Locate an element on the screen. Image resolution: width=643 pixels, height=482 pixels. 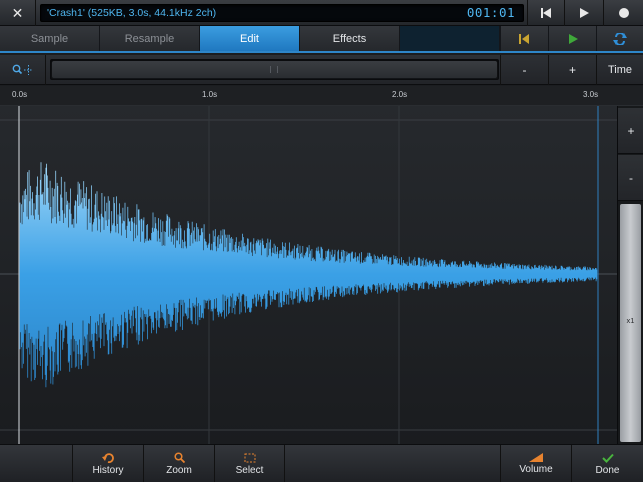
ruler-tick-label: 0.0s is located at coordinates (20, 94).